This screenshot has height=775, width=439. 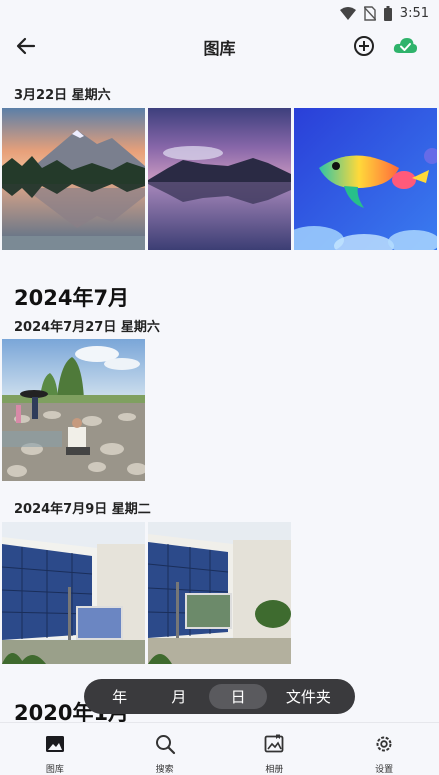 What do you see at coordinates (54, 770) in the screenshot?
I see `nav-gallery-label: 图库` at bounding box center [54, 770].